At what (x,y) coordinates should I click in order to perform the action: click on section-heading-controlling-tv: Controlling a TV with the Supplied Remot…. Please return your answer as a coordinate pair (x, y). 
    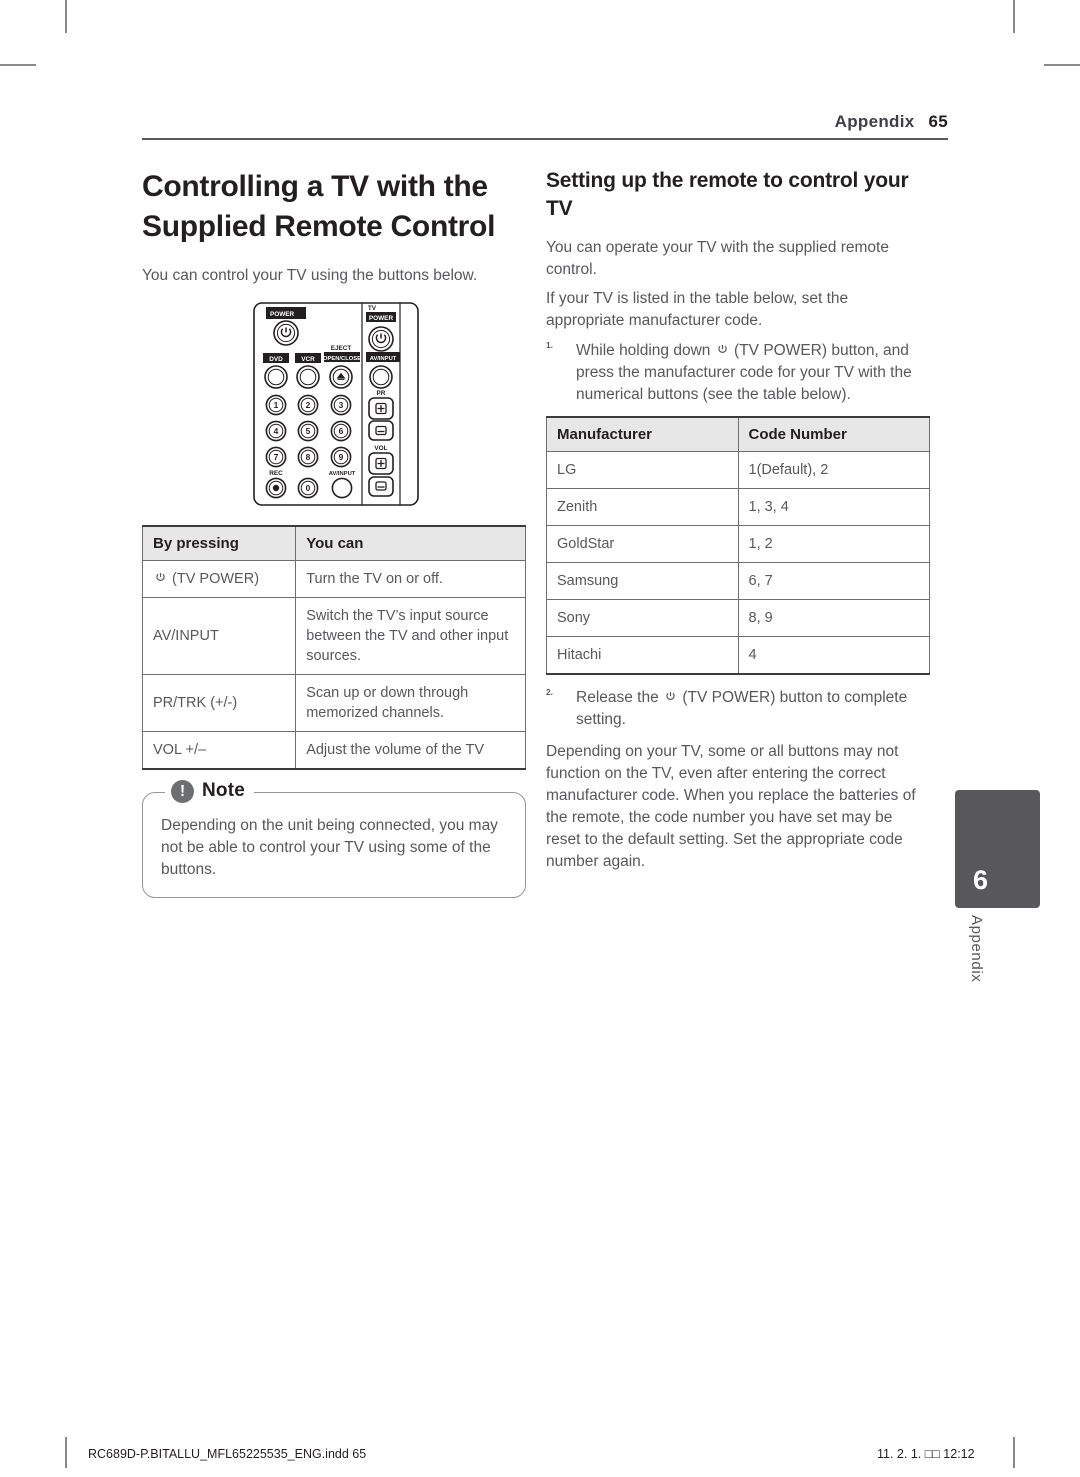
    Looking at the image, I should click on (319, 206).